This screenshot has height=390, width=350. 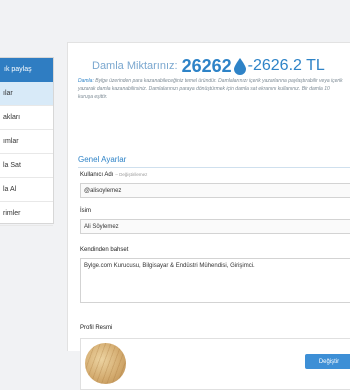 What do you see at coordinates (97, 175) in the screenshot?
I see `username-label-text: Kullanıcı Adı` at bounding box center [97, 175].